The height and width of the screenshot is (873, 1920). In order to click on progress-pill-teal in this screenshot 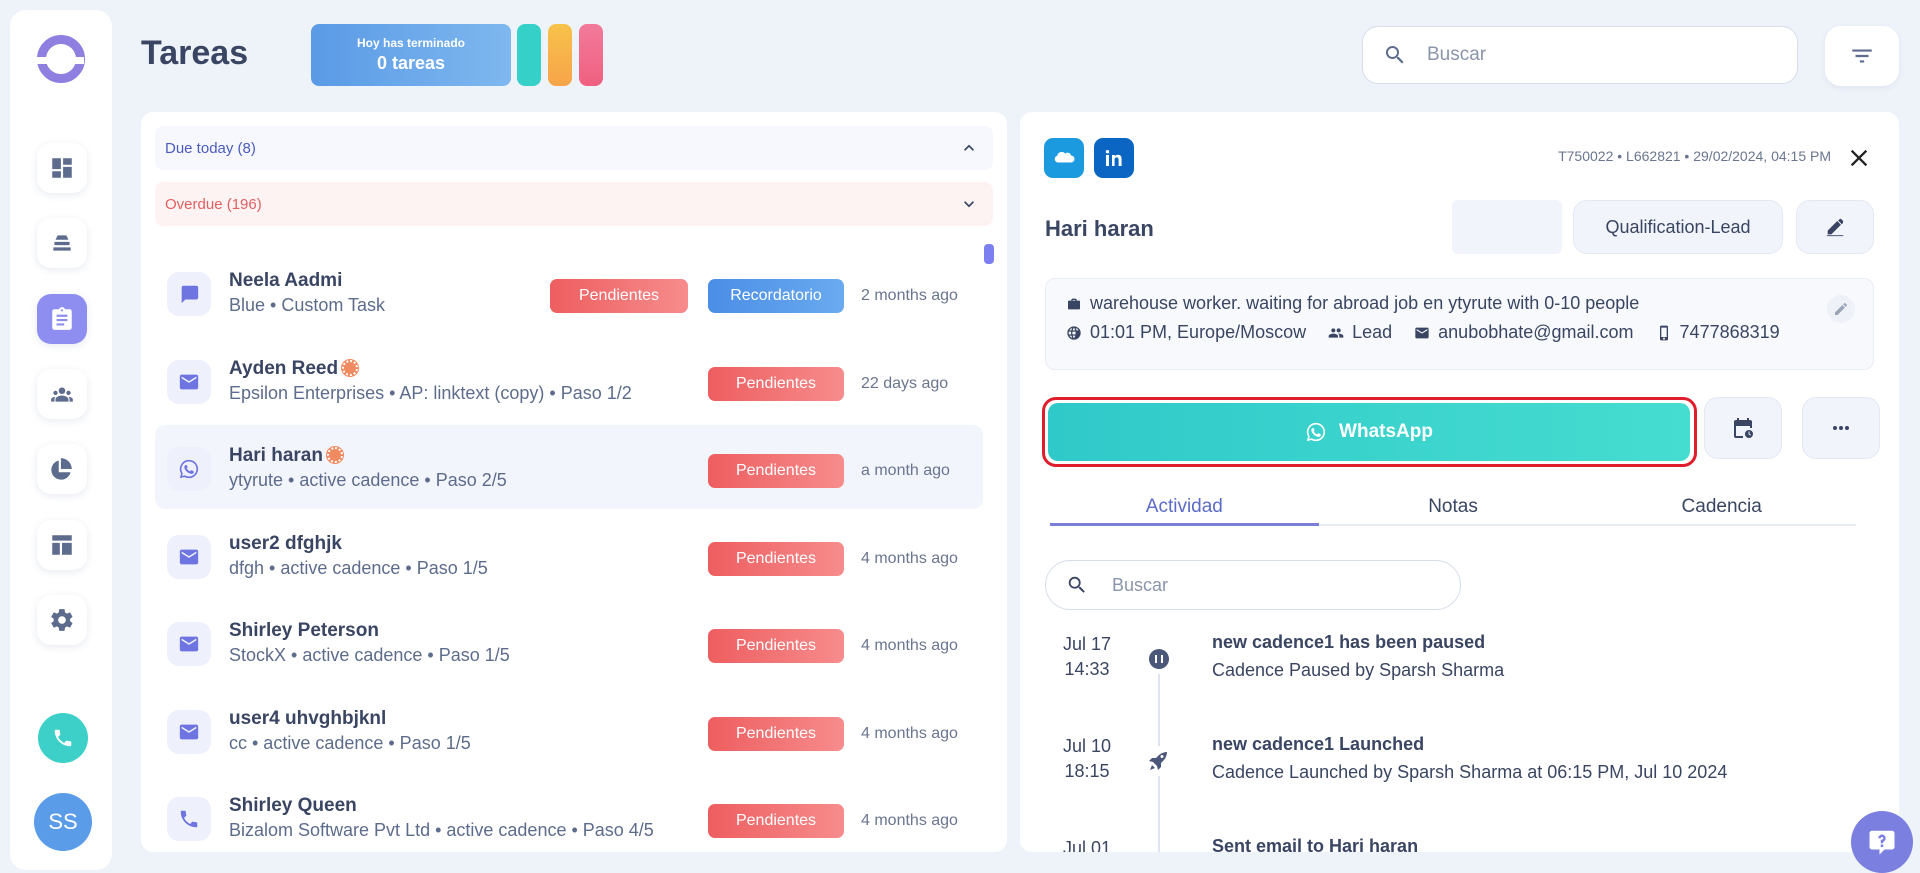, I will do `click(529, 55)`.